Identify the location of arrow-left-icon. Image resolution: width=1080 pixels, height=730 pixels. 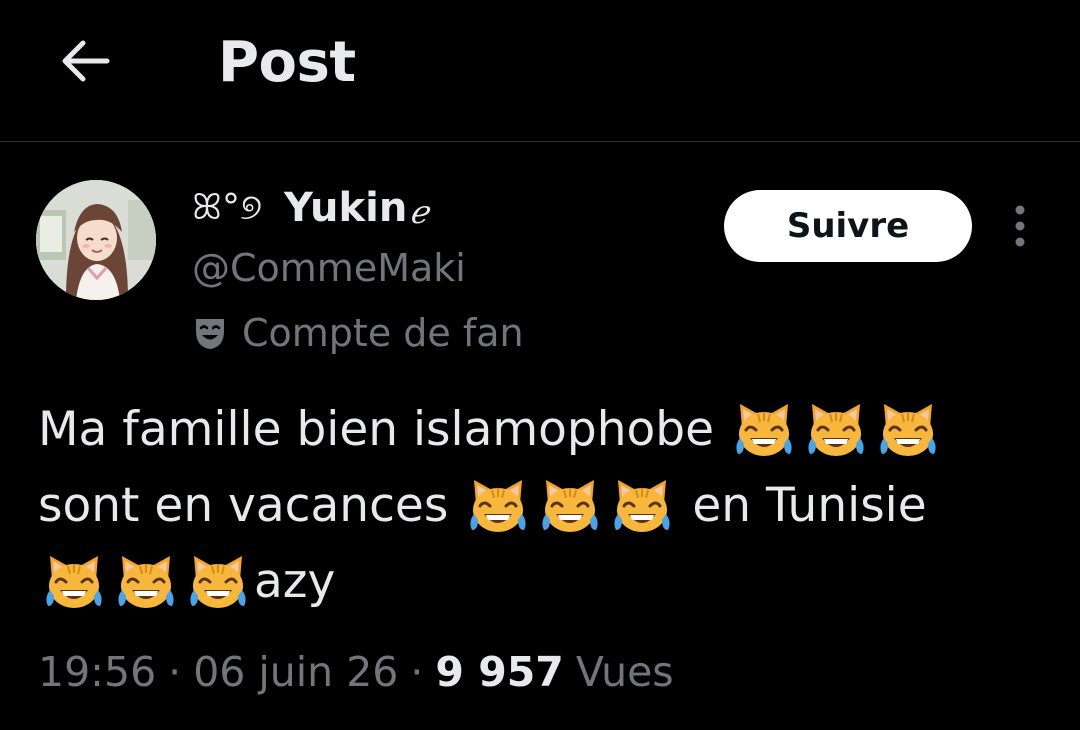
(85, 63).